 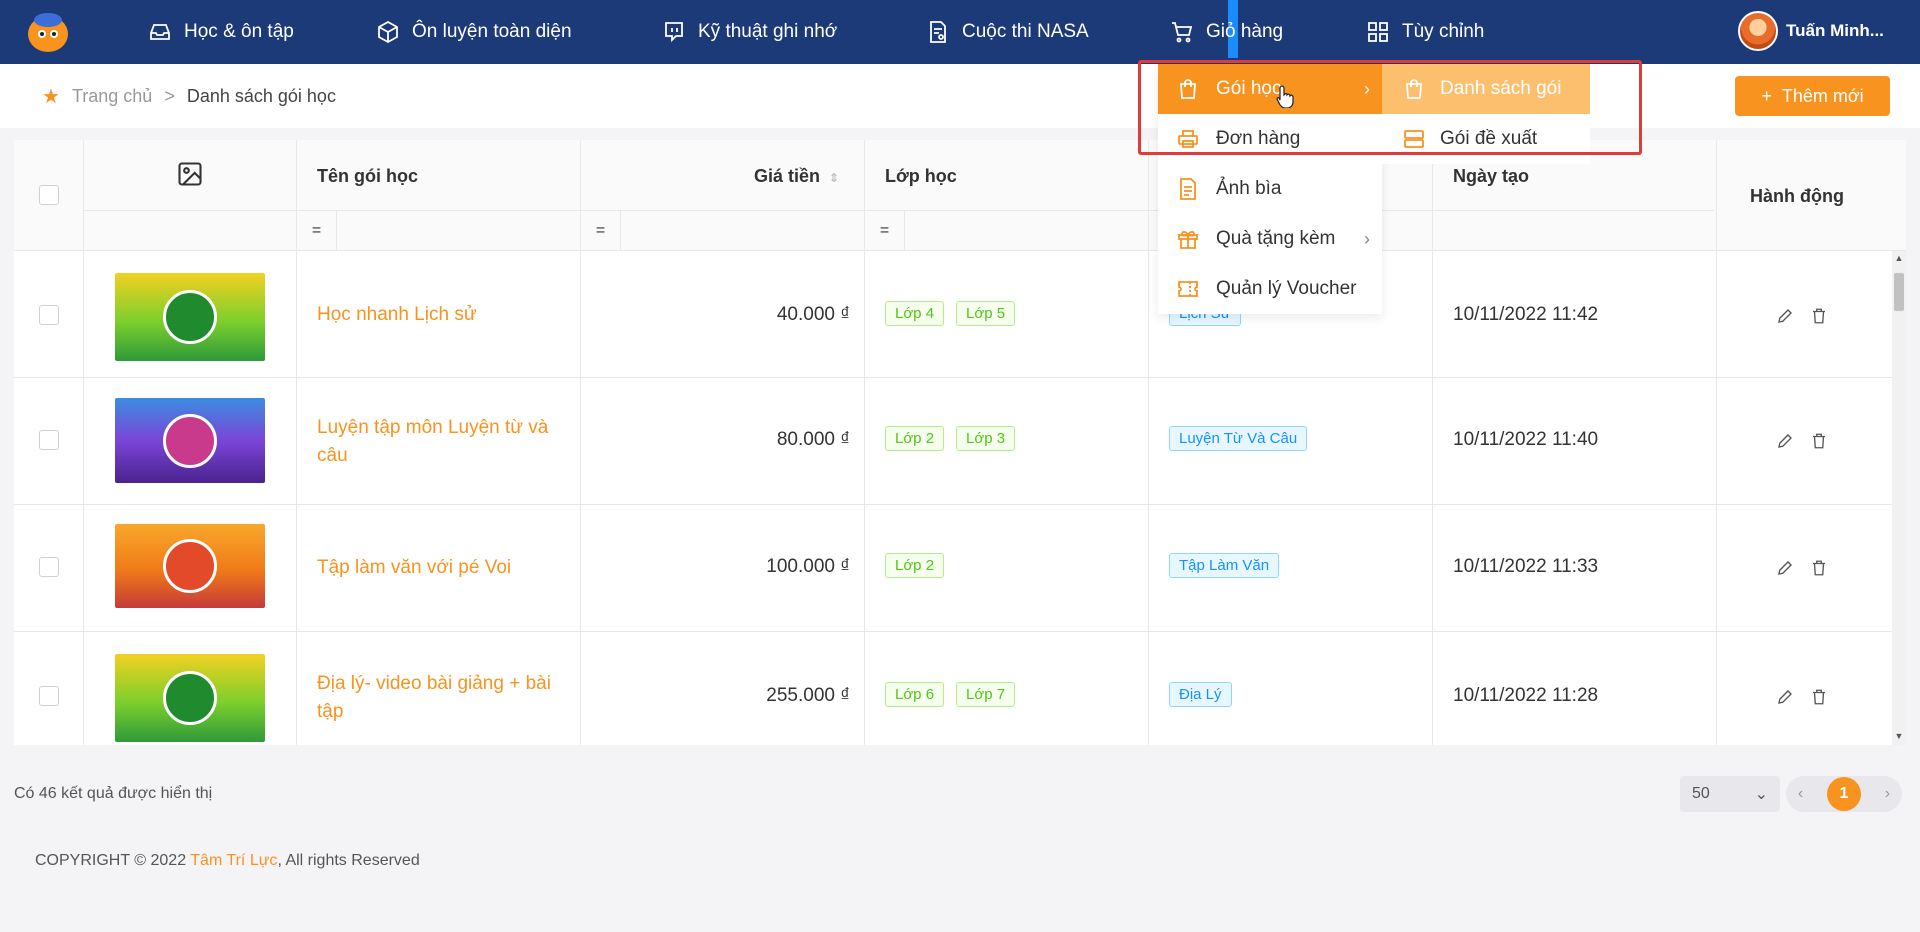 I want to click on copyright-brand-link: Tâm Trí Lực, so click(x=233, y=860).